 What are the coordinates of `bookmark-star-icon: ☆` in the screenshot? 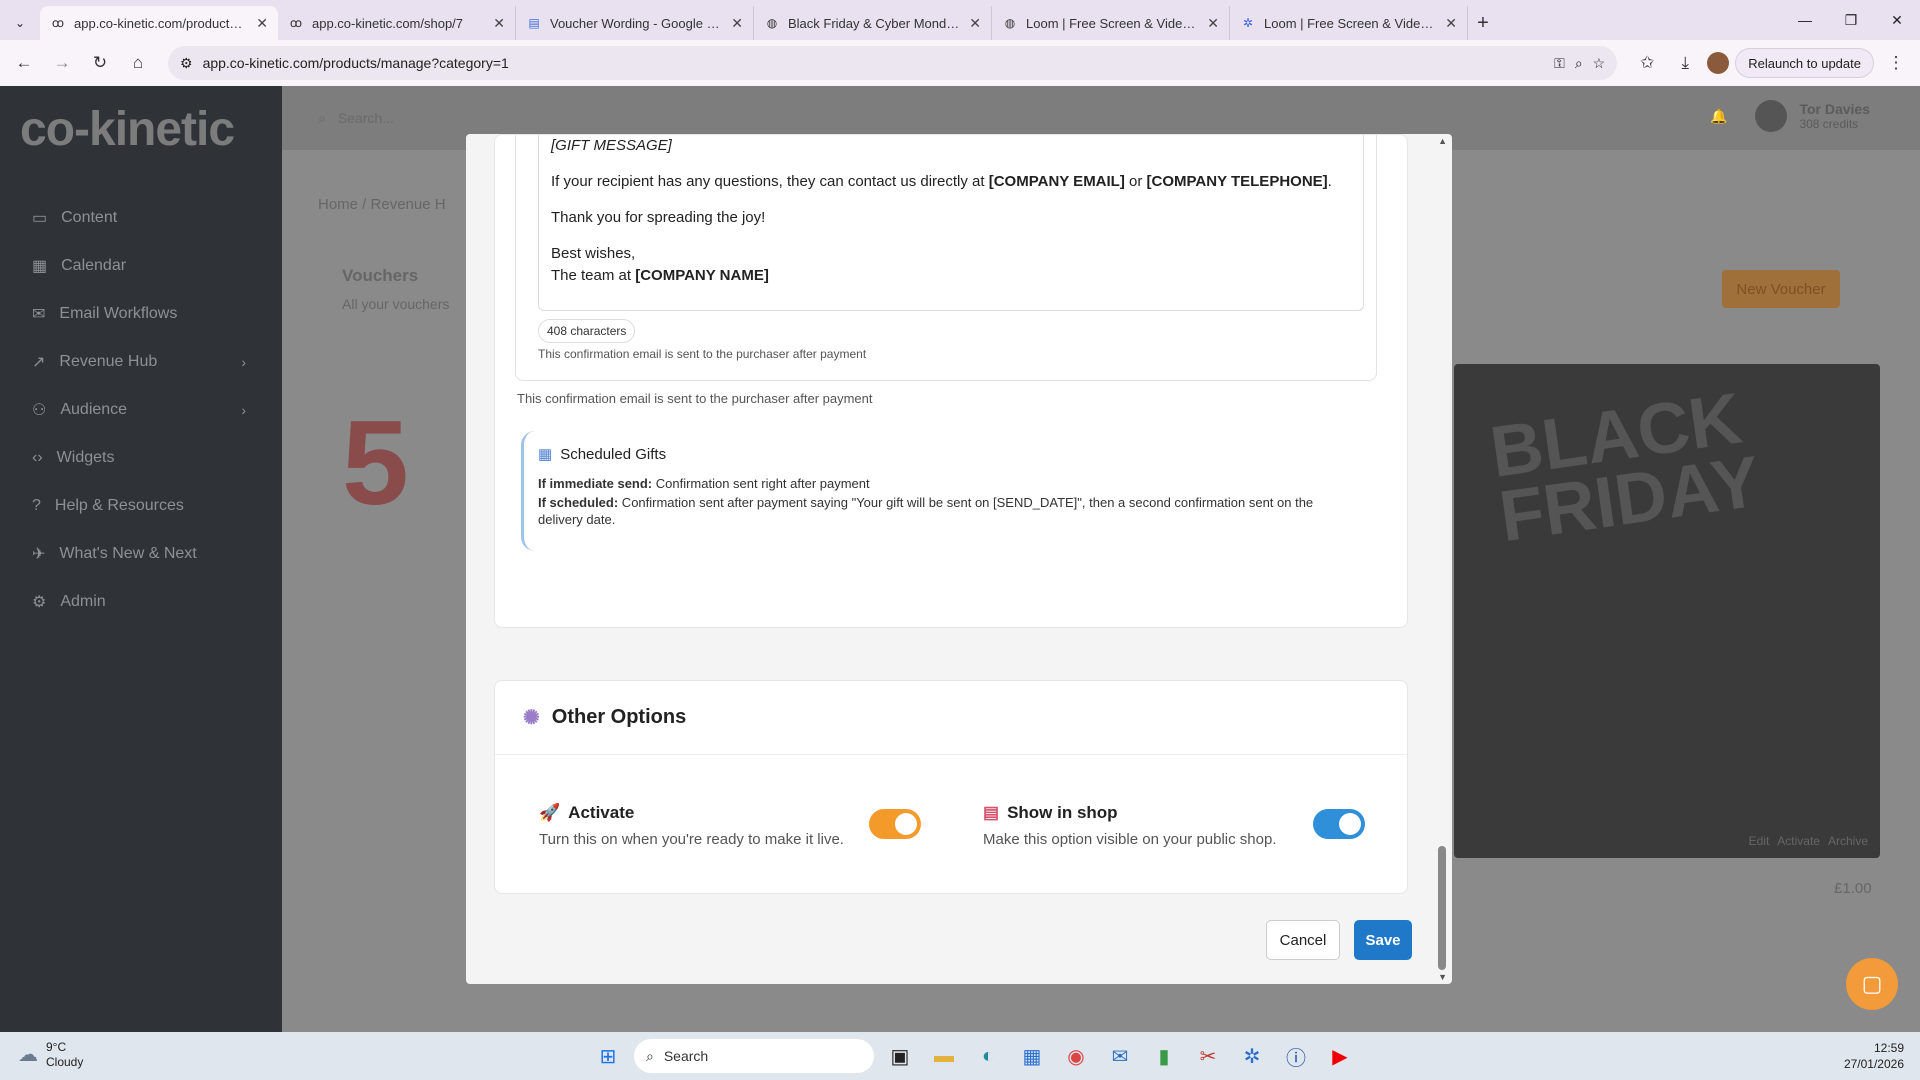 It's located at (1599, 63).